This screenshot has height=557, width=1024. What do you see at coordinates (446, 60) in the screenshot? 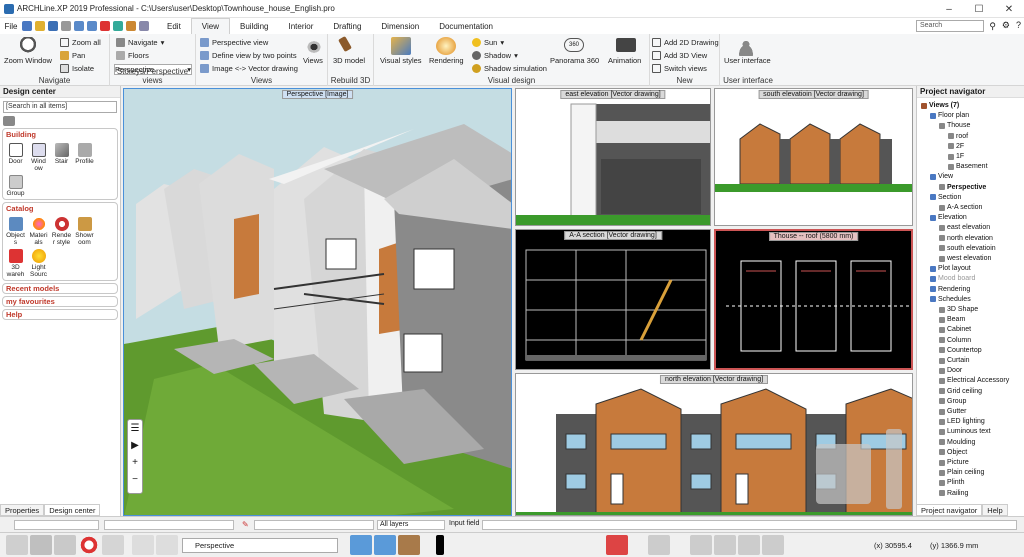
I see `rendering-button: Rendering` at bounding box center [446, 60].